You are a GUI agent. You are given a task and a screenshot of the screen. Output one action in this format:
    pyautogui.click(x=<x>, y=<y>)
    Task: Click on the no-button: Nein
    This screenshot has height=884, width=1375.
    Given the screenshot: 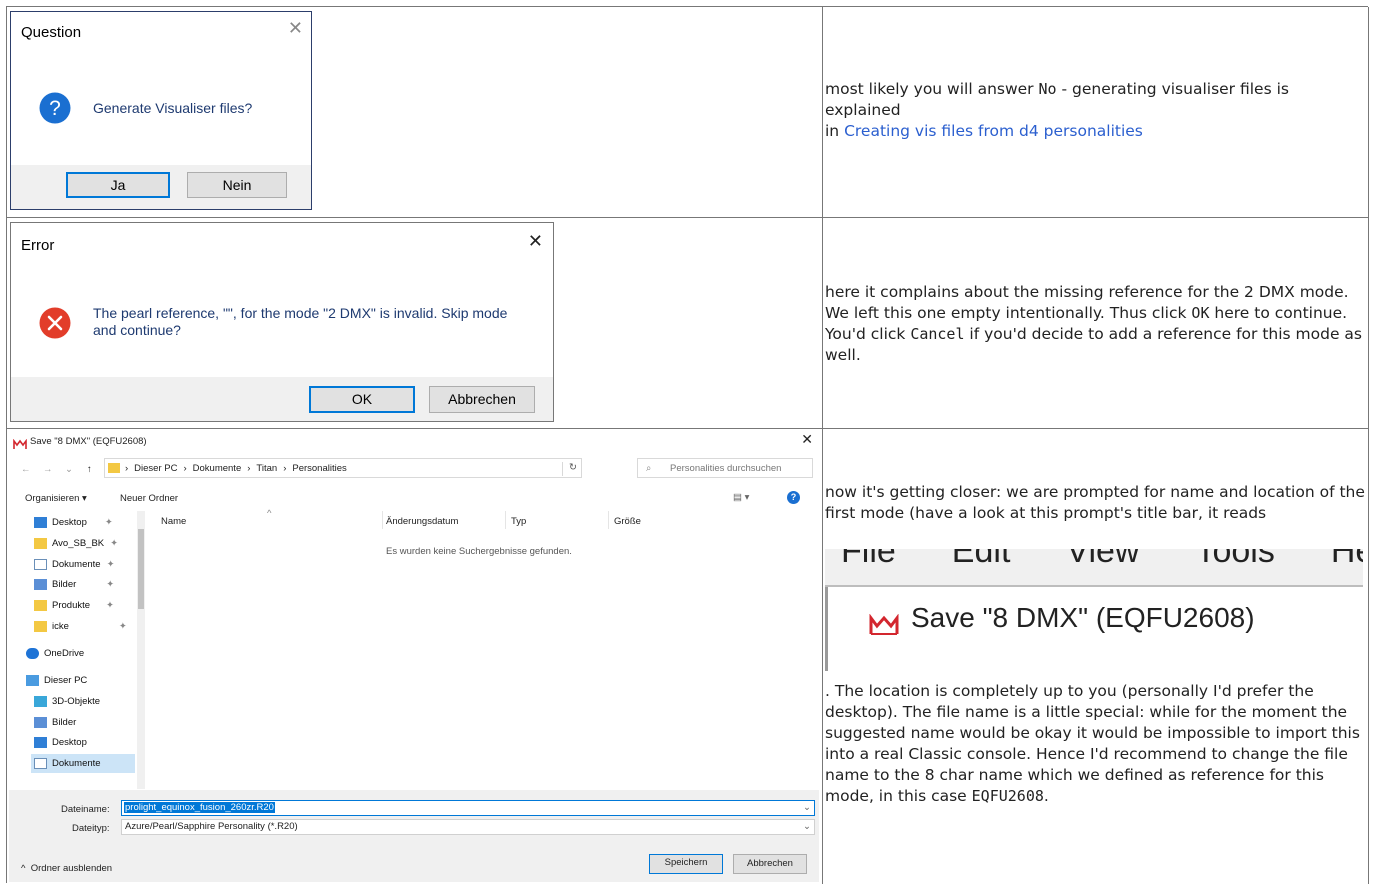 What is the action you would take?
    pyautogui.click(x=237, y=185)
    